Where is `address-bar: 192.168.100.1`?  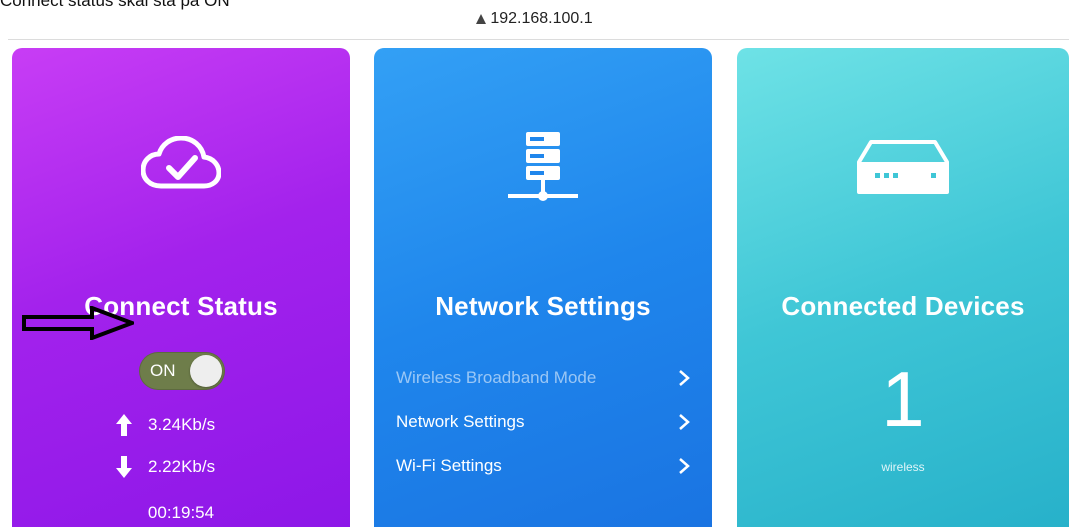
address-bar: 192.168.100.1 is located at coordinates (534, 19).